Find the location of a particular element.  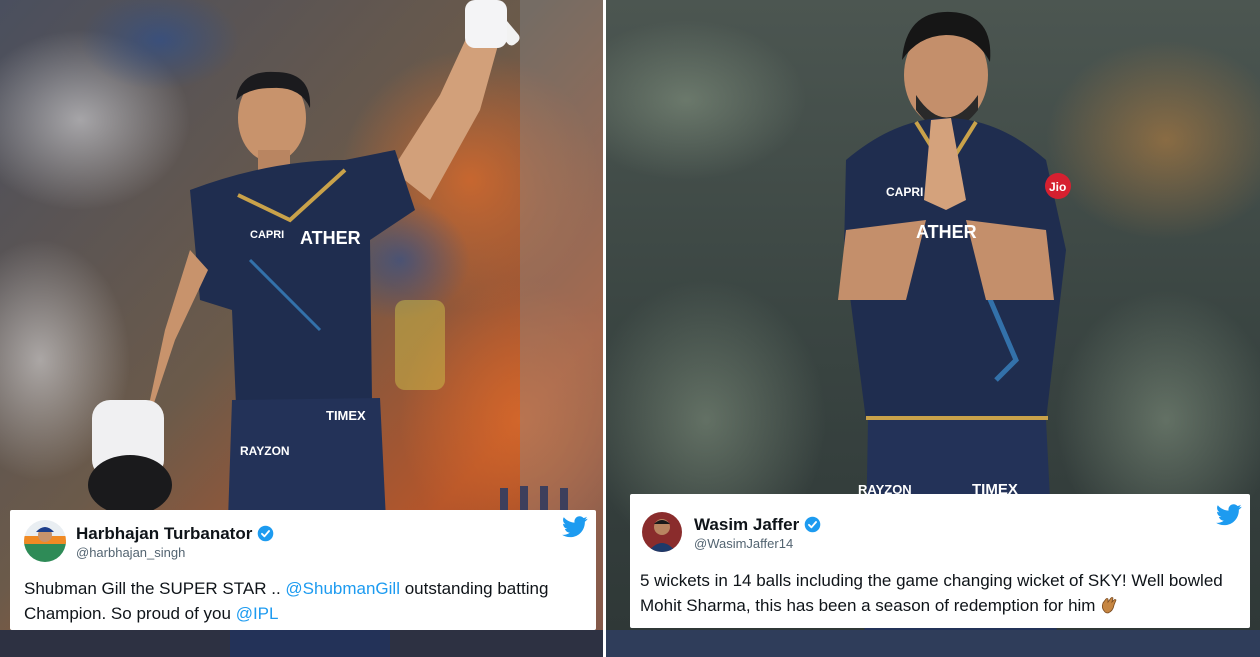

user-handle: @WasimJaffer14 is located at coordinates (743, 543).